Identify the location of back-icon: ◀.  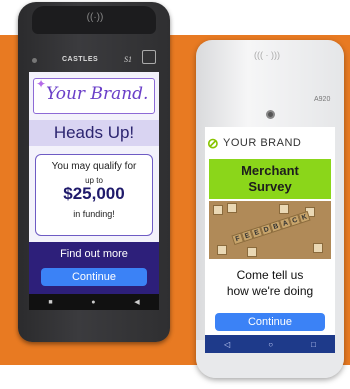
(136, 302).